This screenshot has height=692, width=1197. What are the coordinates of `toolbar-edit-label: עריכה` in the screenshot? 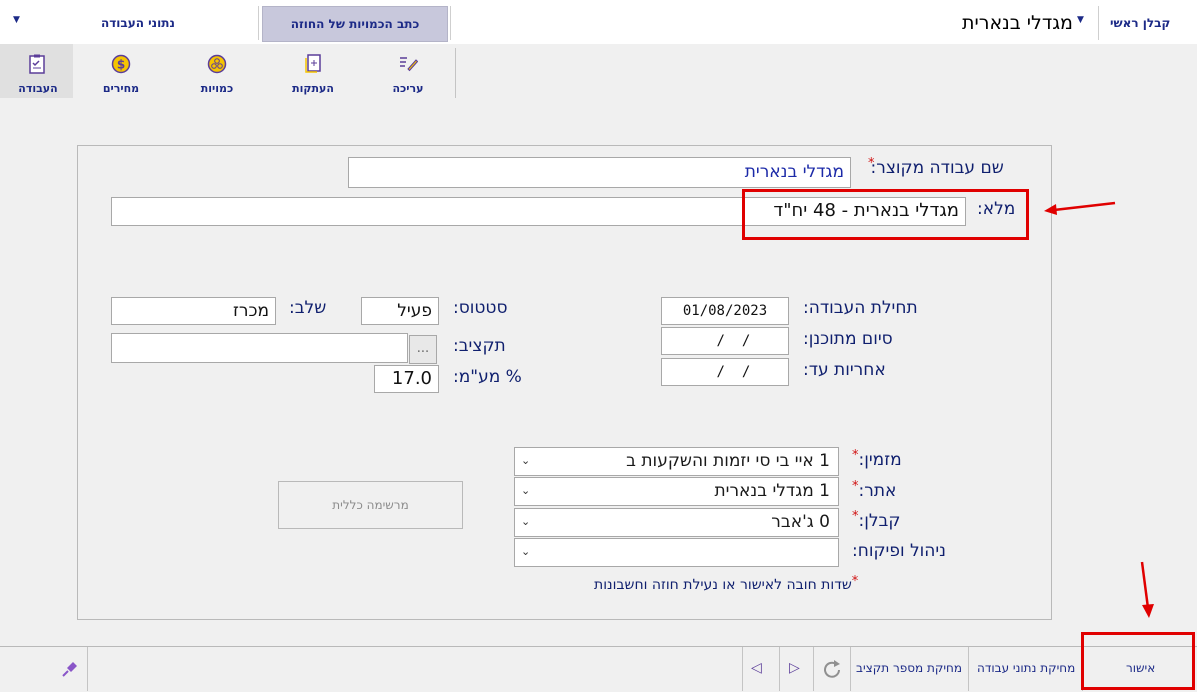 It's located at (408, 88).